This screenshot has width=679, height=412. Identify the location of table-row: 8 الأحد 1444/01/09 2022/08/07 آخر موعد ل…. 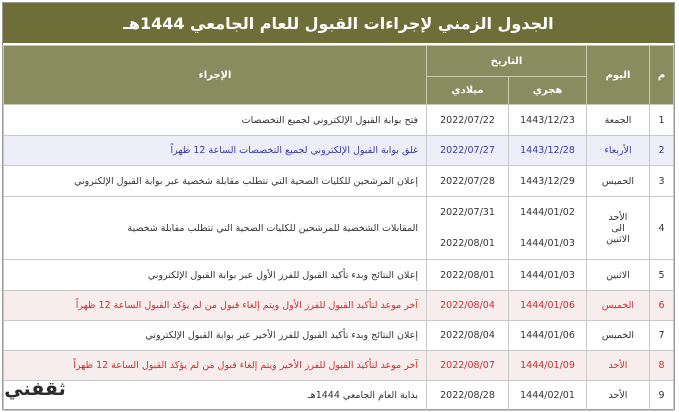
(338, 365).